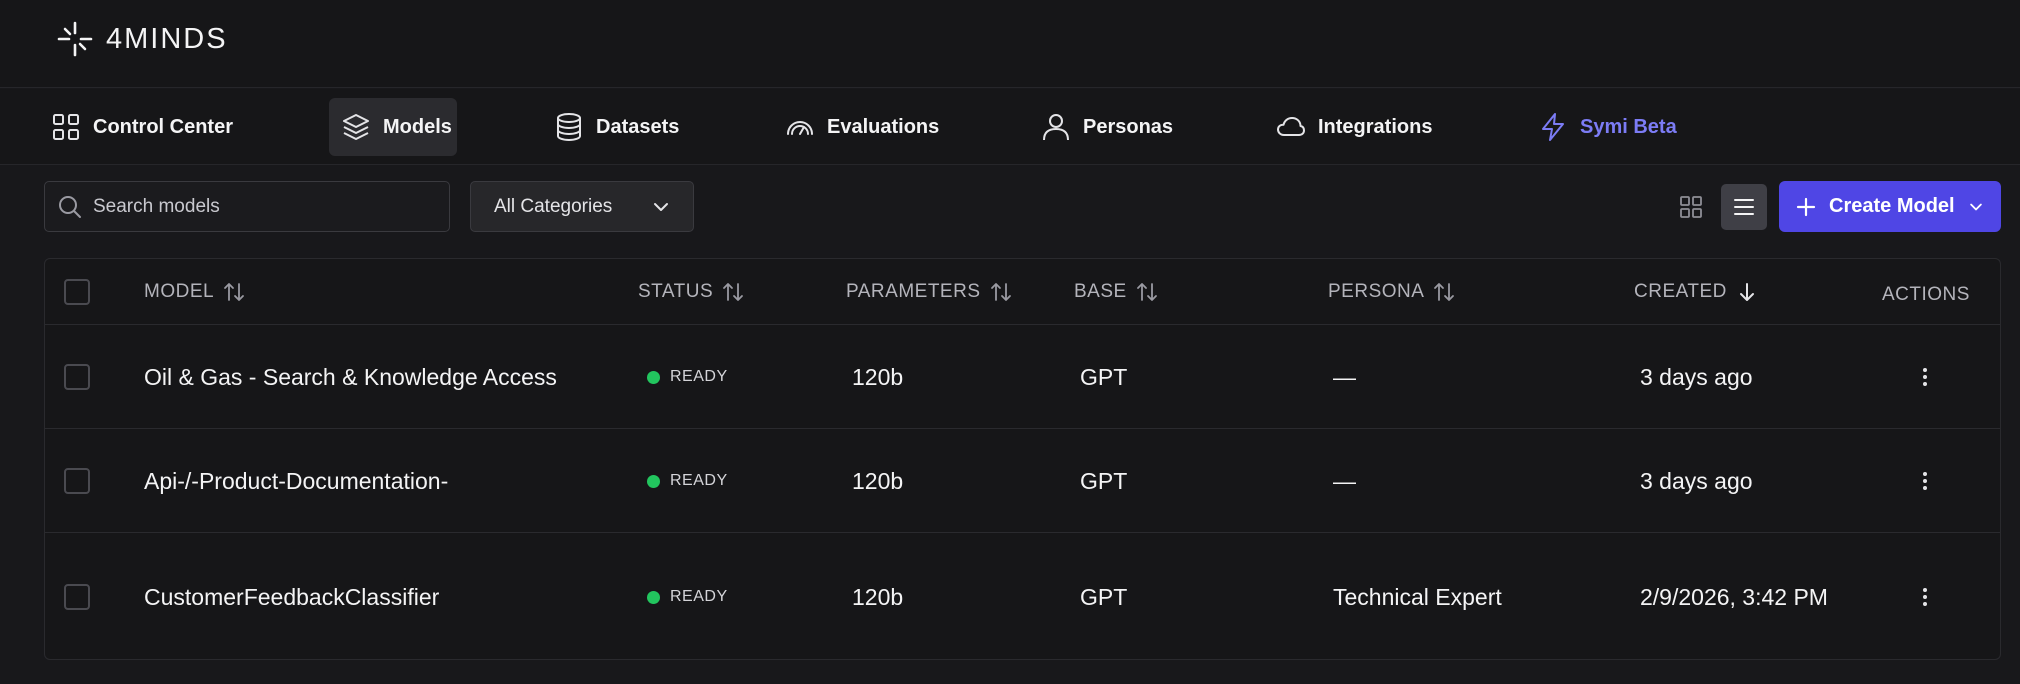  I want to click on nav-integrations: Integrations, so click(1354, 127).